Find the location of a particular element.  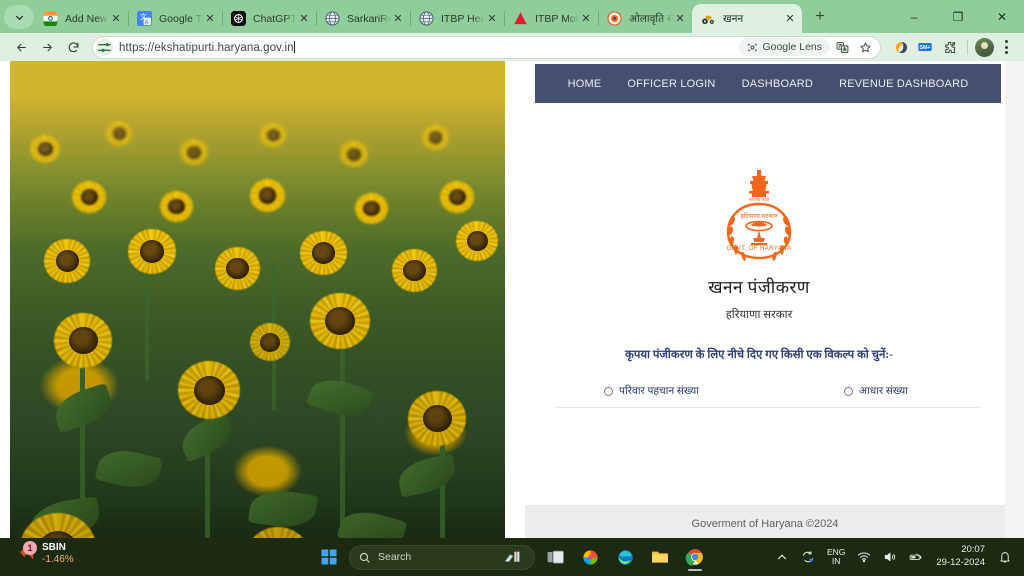

globe-icon is located at coordinates (426, 18).